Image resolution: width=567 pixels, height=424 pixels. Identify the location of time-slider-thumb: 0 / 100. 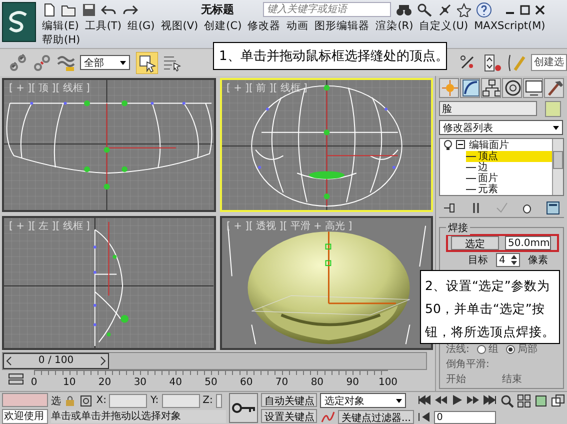
(56, 361).